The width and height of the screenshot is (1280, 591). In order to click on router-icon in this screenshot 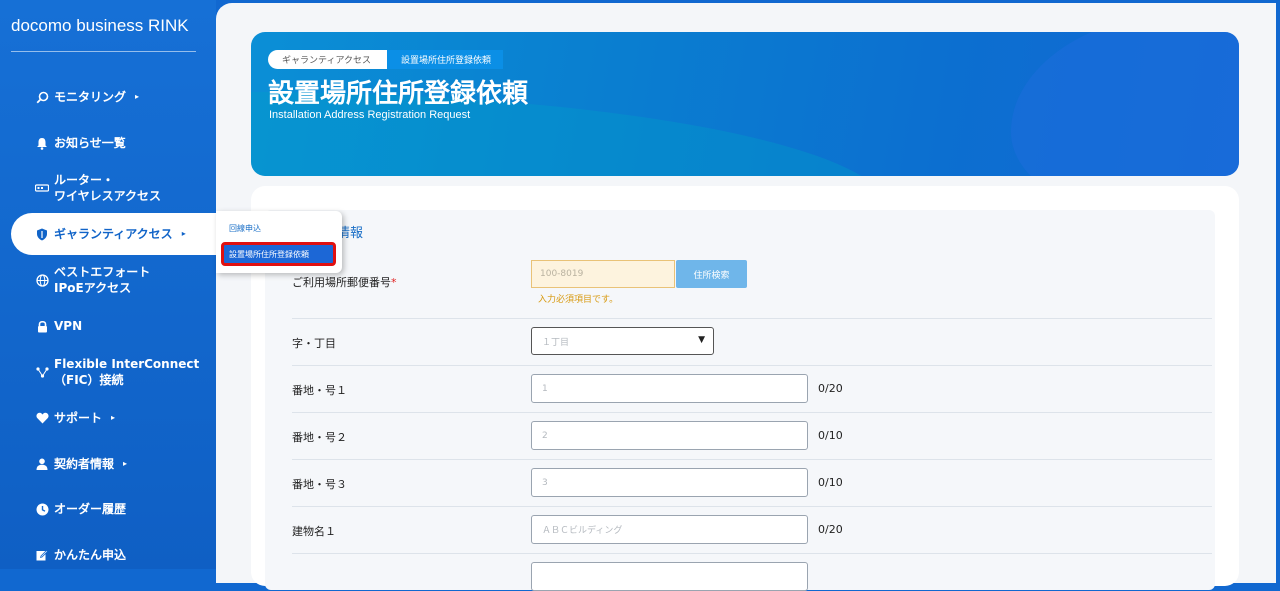, I will do `click(42, 188)`.